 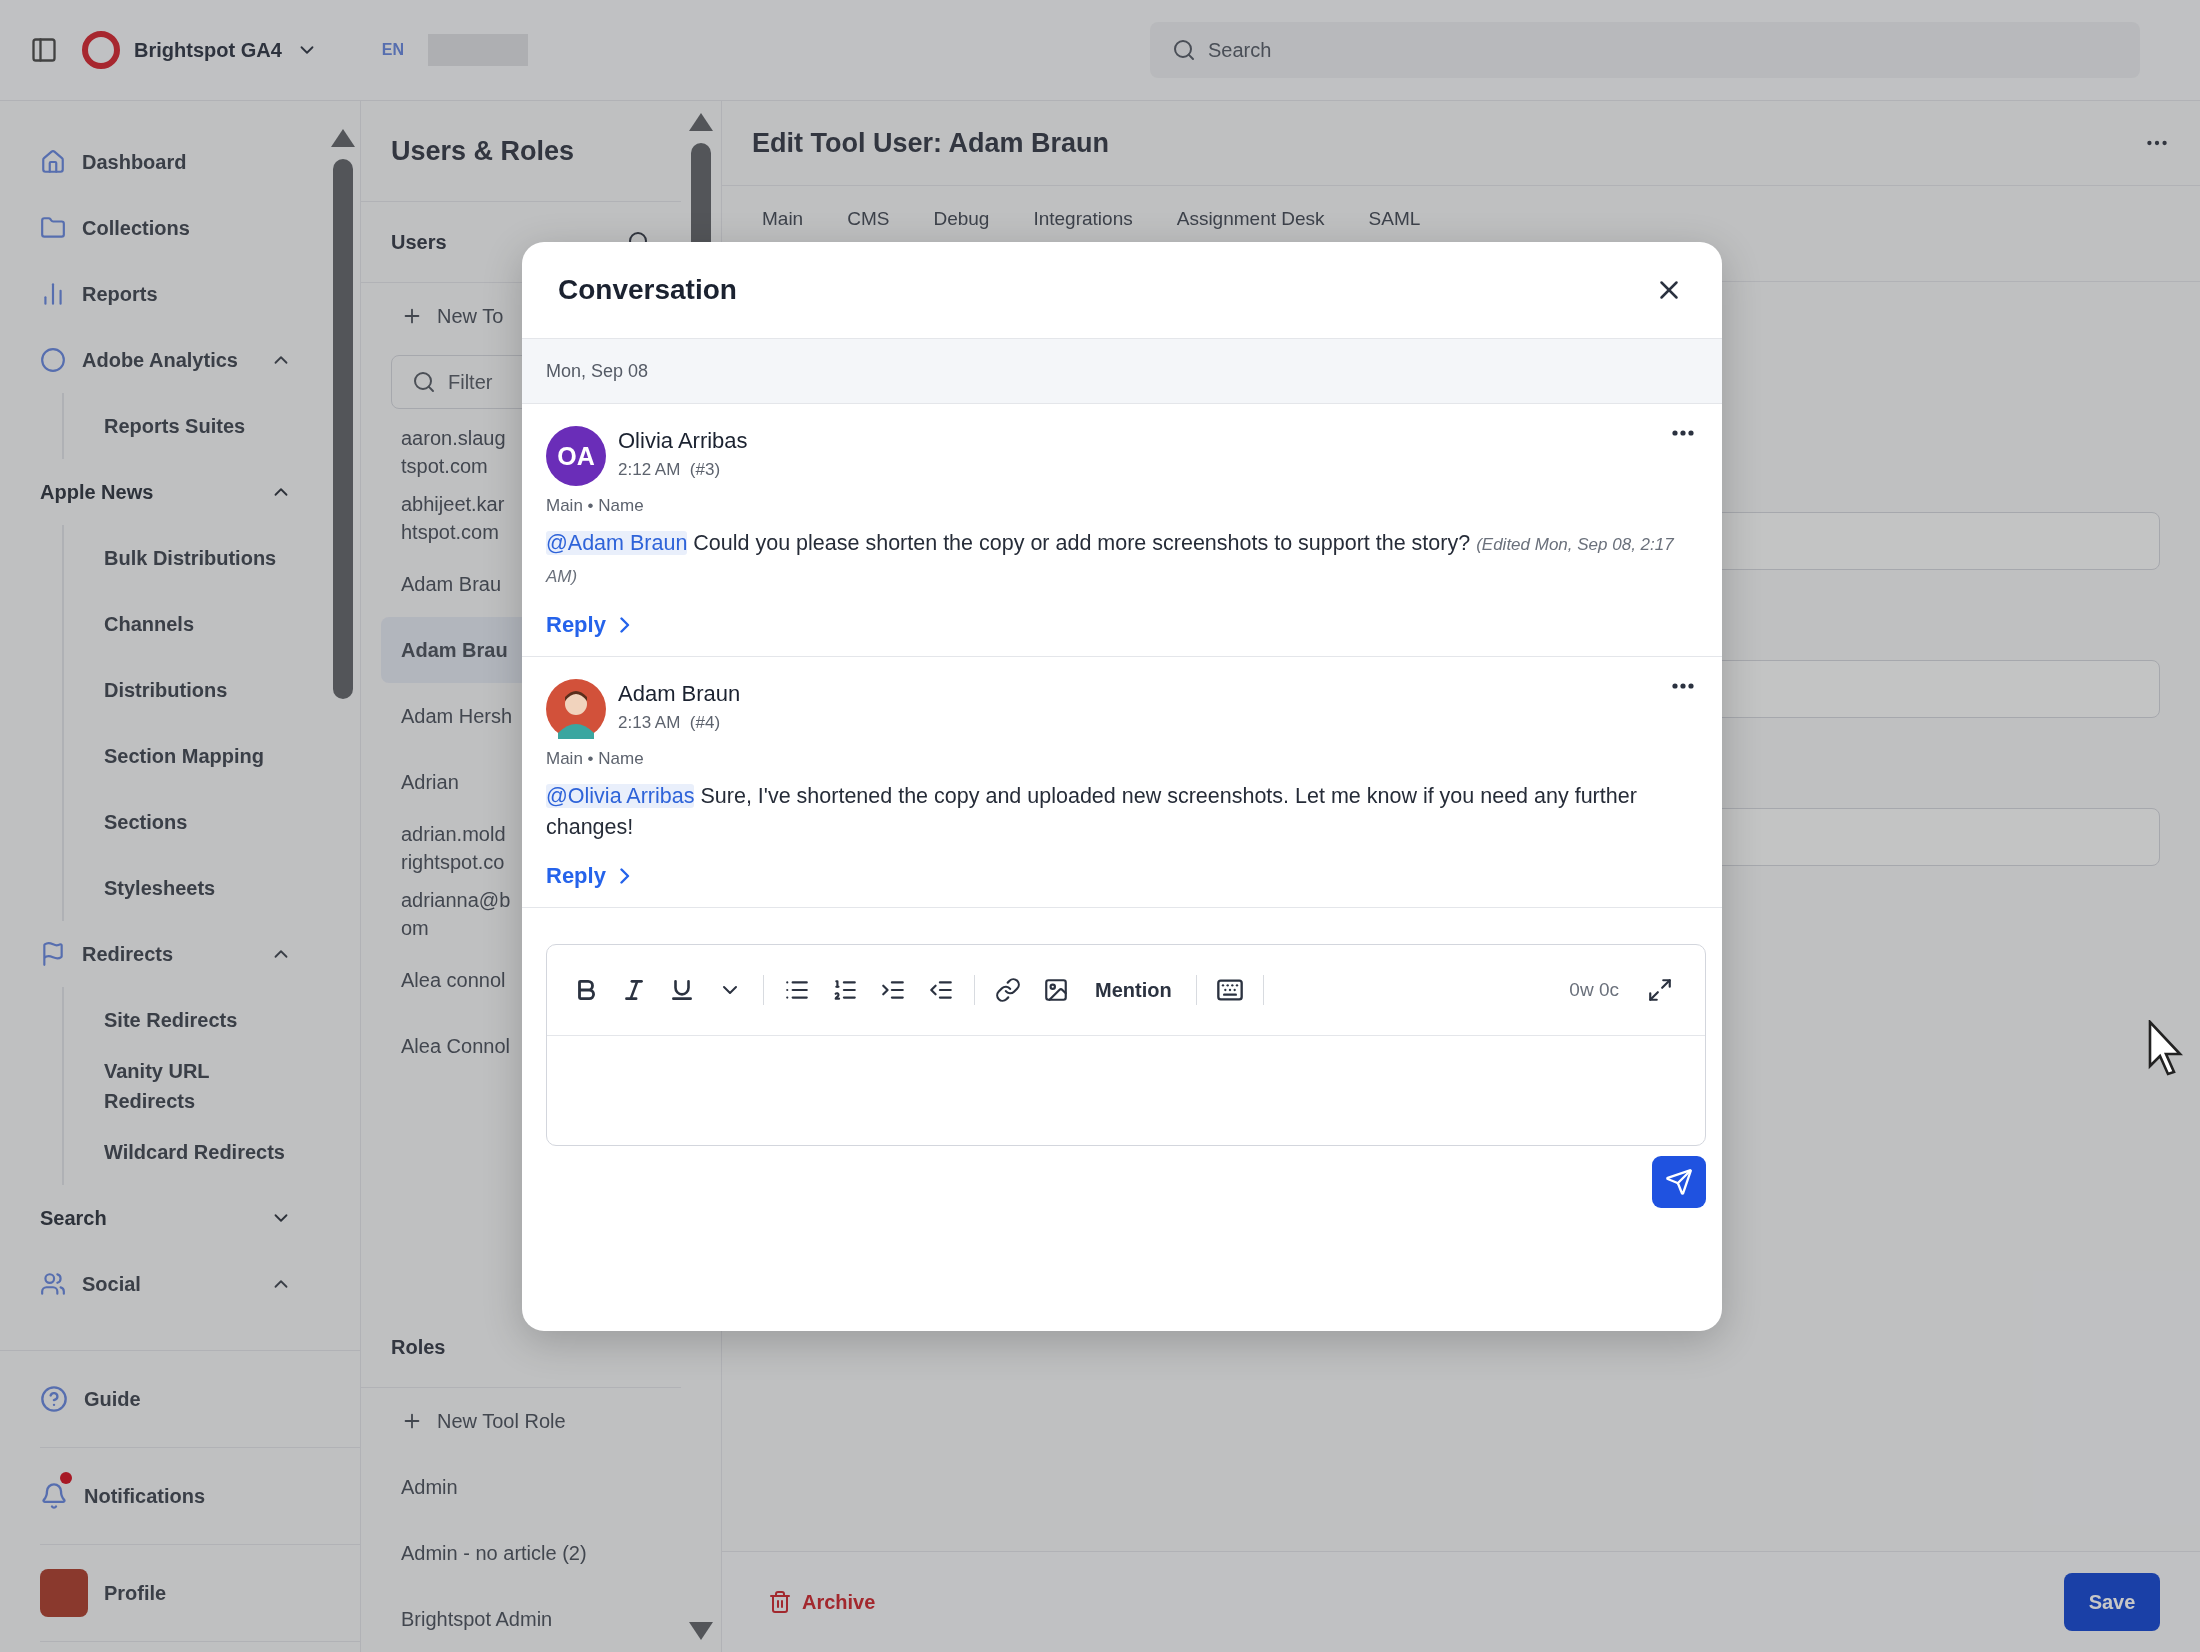 What do you see at coordinates (1594, 990) in the screenshot?
I see `word-count: 0w 0c` at bounding box center [1594, 990].